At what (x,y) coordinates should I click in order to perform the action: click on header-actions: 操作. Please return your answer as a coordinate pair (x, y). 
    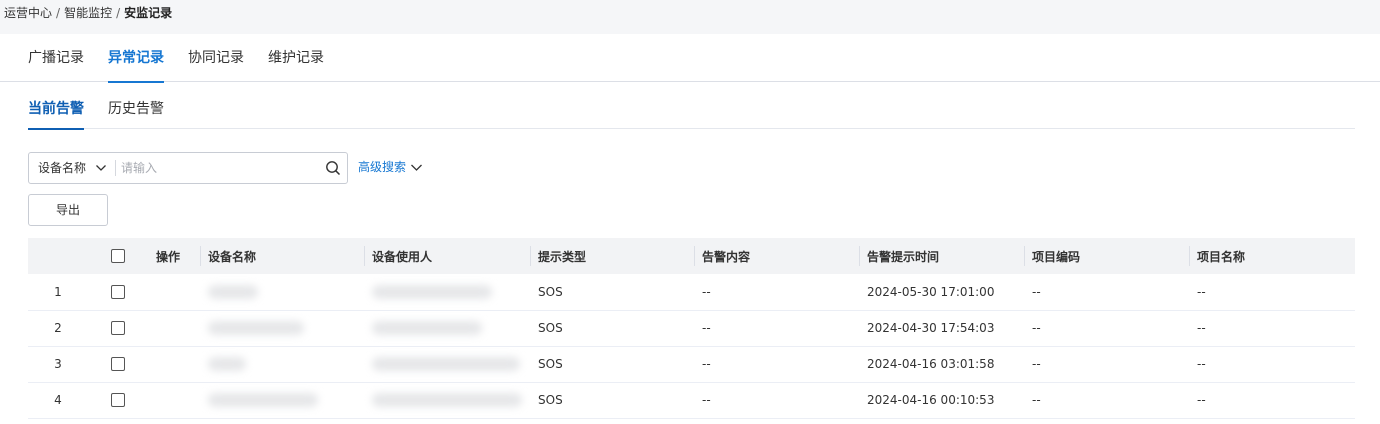
    Looking at the image, I should click on (174, 256).